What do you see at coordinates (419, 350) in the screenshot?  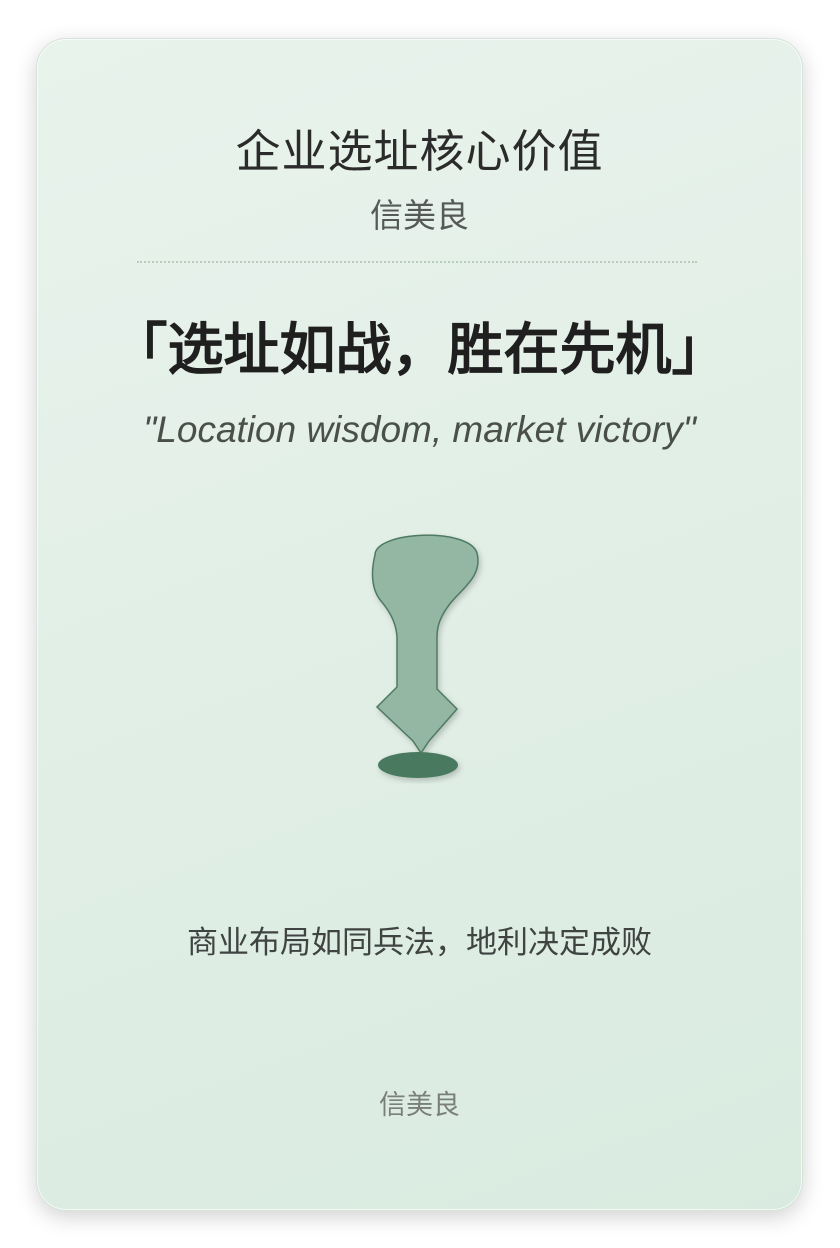 I see `motto-text: 「选址如战，胜在先机」` at bounding box center [419, 350].